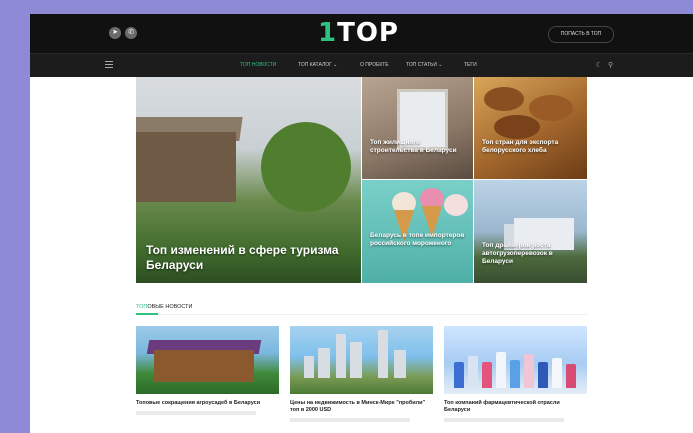 The height and width of the screenshot is (433, 693). Describe the element at coordinates (374, 65) in the screenshot. I see `nav-about: О ПРОЕКТЕ` at that location.